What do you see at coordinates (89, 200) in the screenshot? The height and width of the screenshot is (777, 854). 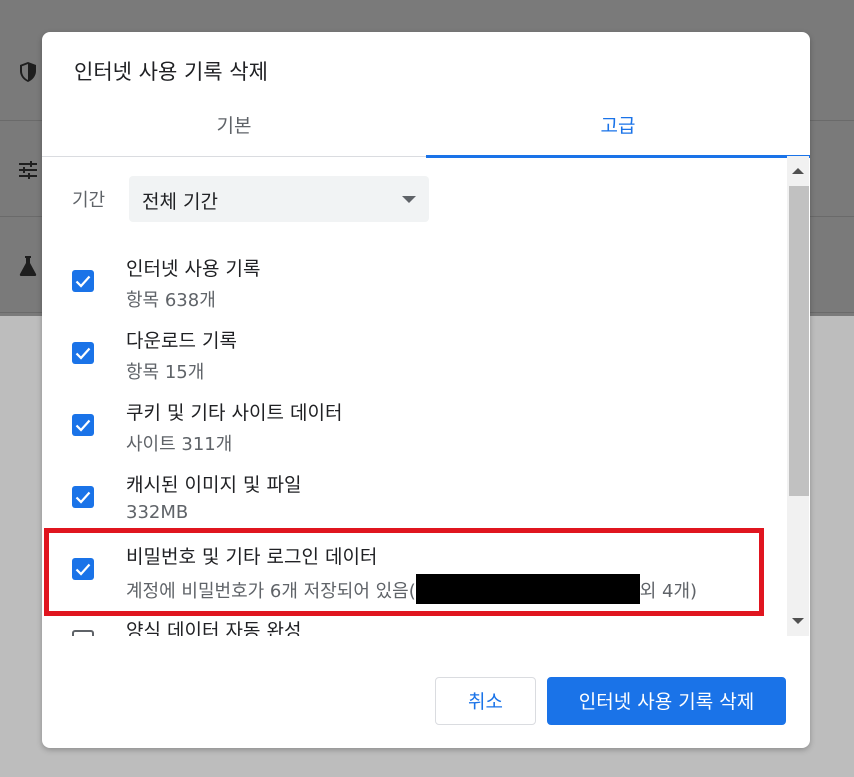 I see `time-range-label: 기간` at bounding box center [89, 200].